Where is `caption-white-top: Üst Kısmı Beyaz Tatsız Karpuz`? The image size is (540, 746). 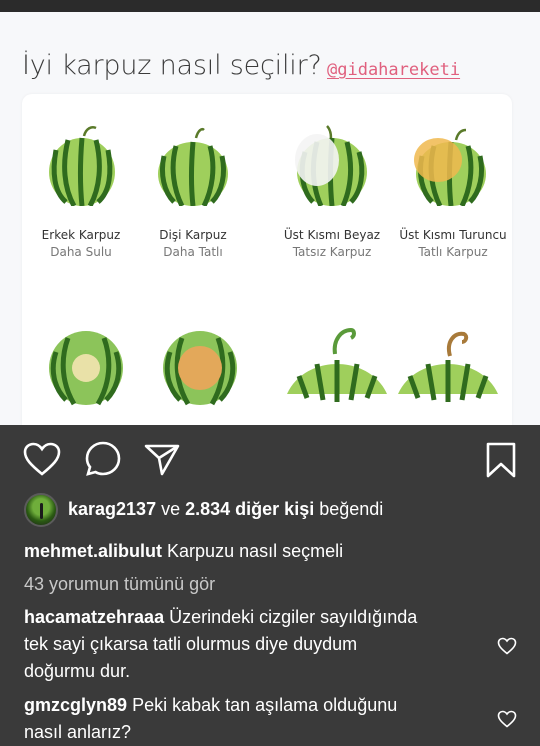
caption-white-top: Üst Kısmı Beyaz Tatsız Karpuz is located at coordinates (332, 243).